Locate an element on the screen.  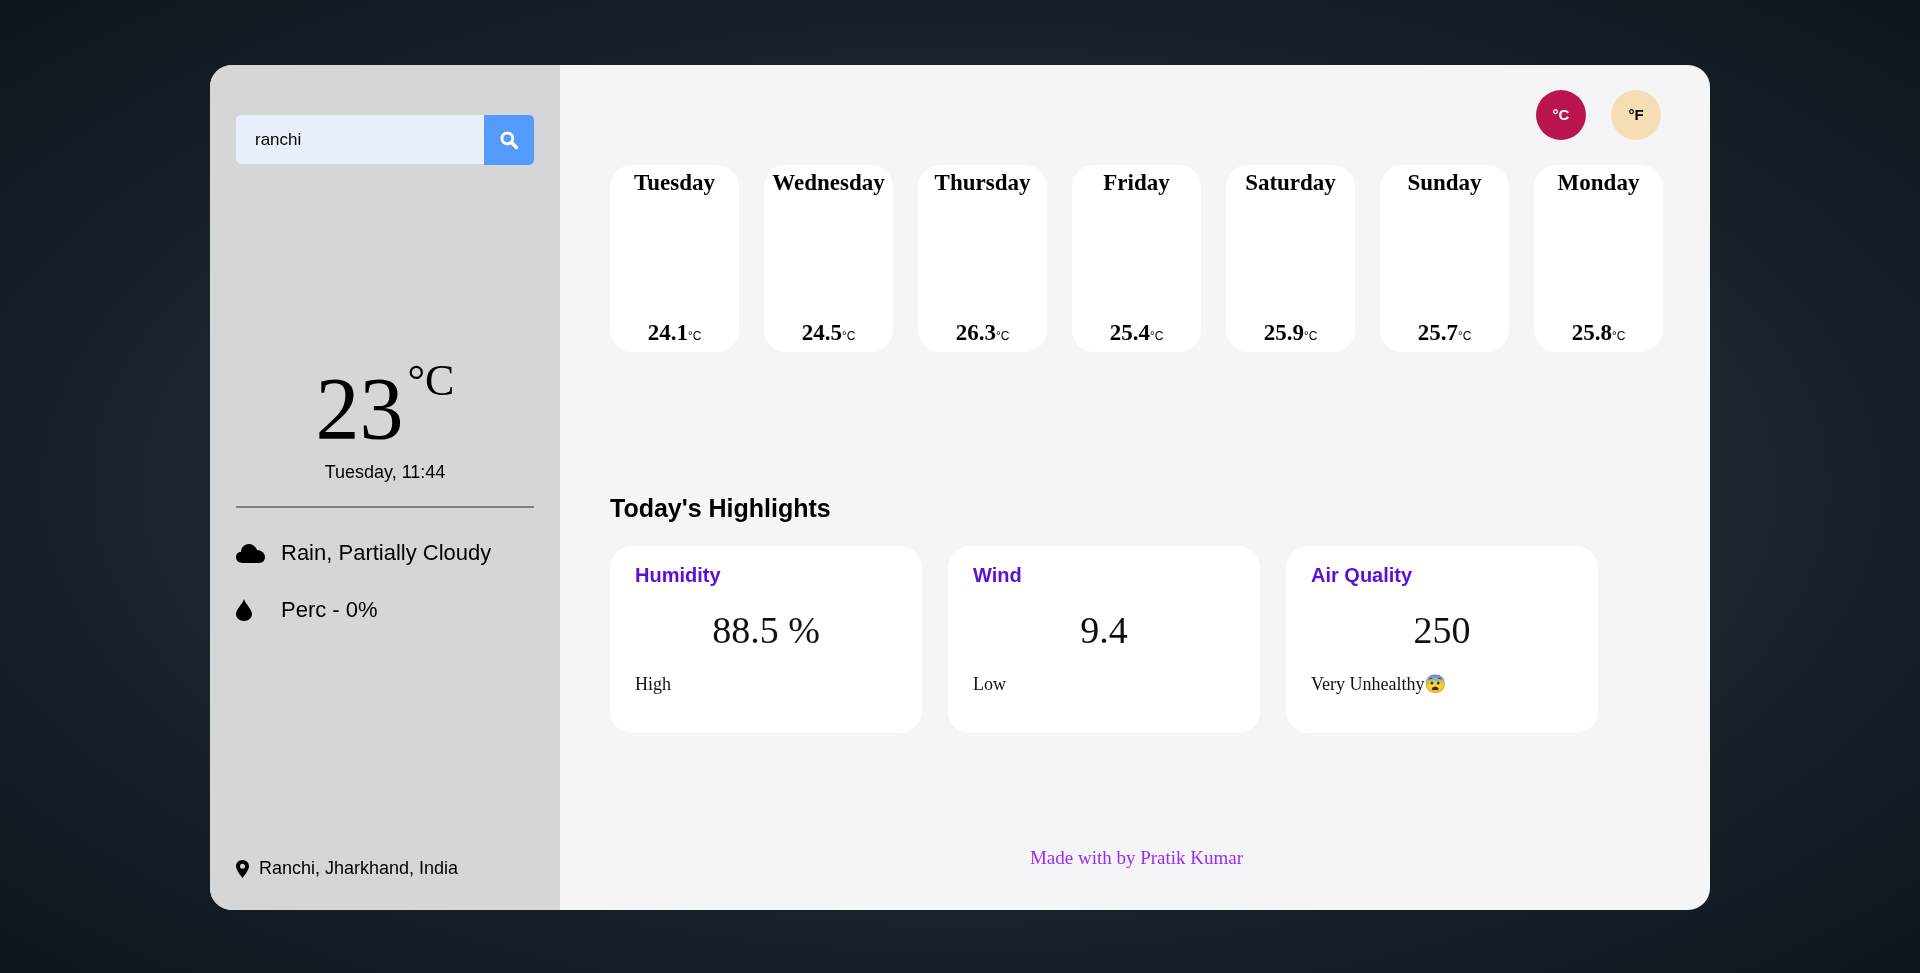
unit-toggle: °F is located at coordinates (1636, 115).